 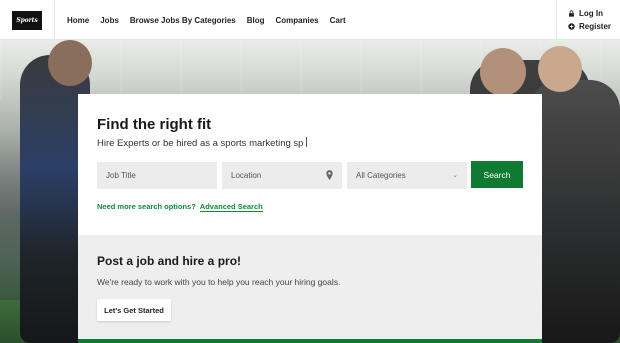 What do you see at coordinates (571, 13) in the screenshot?
I see `lock-icon` at bounding box center [571, 13].